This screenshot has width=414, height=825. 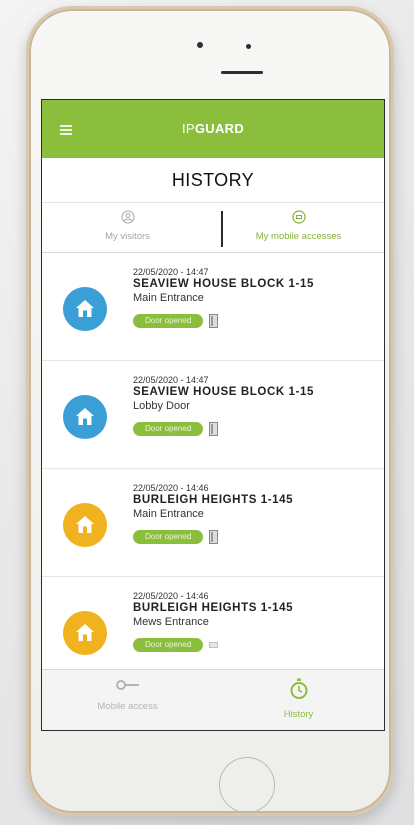 What do you see at coordinates (127, 685) in the screenshot?
I see `key-icon` at bounding box center [127, 685].